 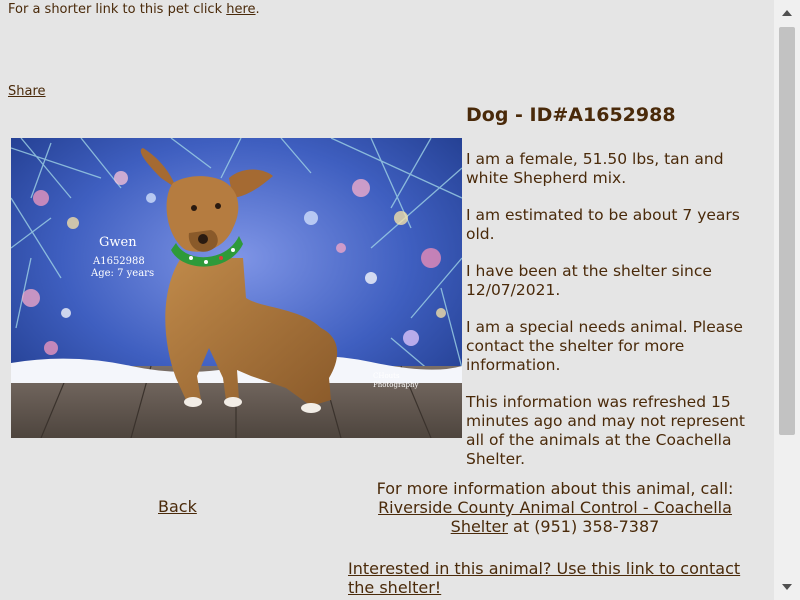 I want to click on scroll-down-arrow-icon, so click(x=787, y=587).